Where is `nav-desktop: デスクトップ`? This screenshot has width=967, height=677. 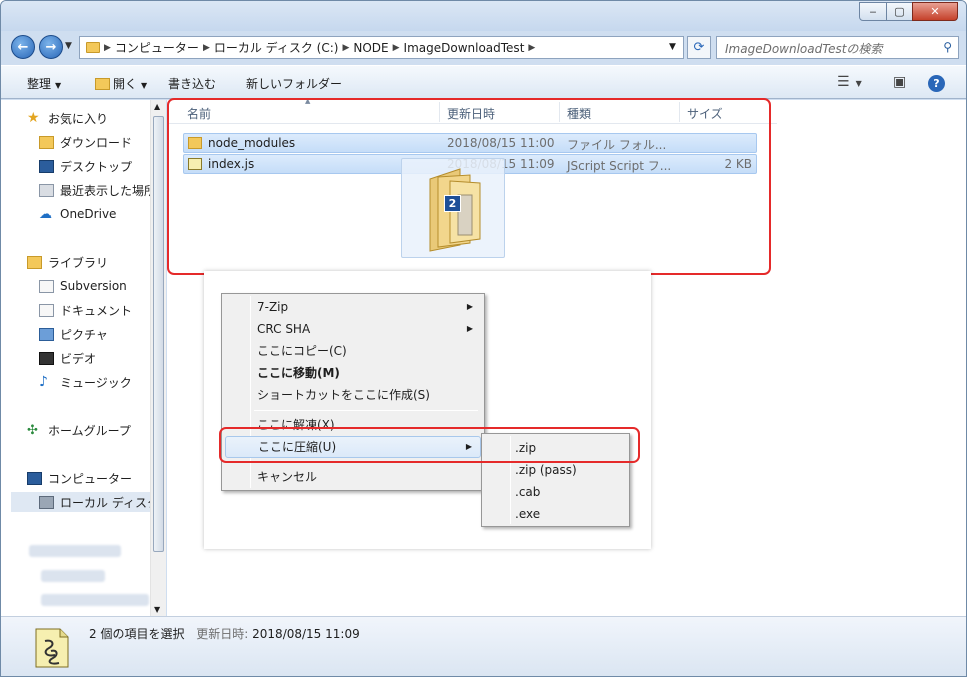 nav-desktop: デスクトップ is located at coordinates (85, 166).